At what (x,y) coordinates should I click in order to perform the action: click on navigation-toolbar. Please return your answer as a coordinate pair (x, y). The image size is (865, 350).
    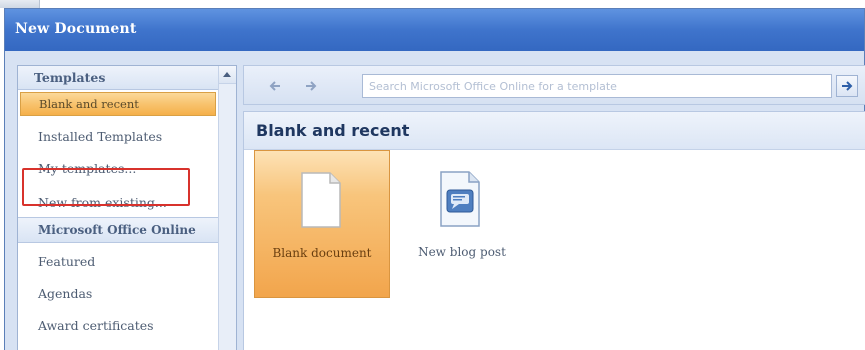
    Looking at the image, I should click on (554, 85).